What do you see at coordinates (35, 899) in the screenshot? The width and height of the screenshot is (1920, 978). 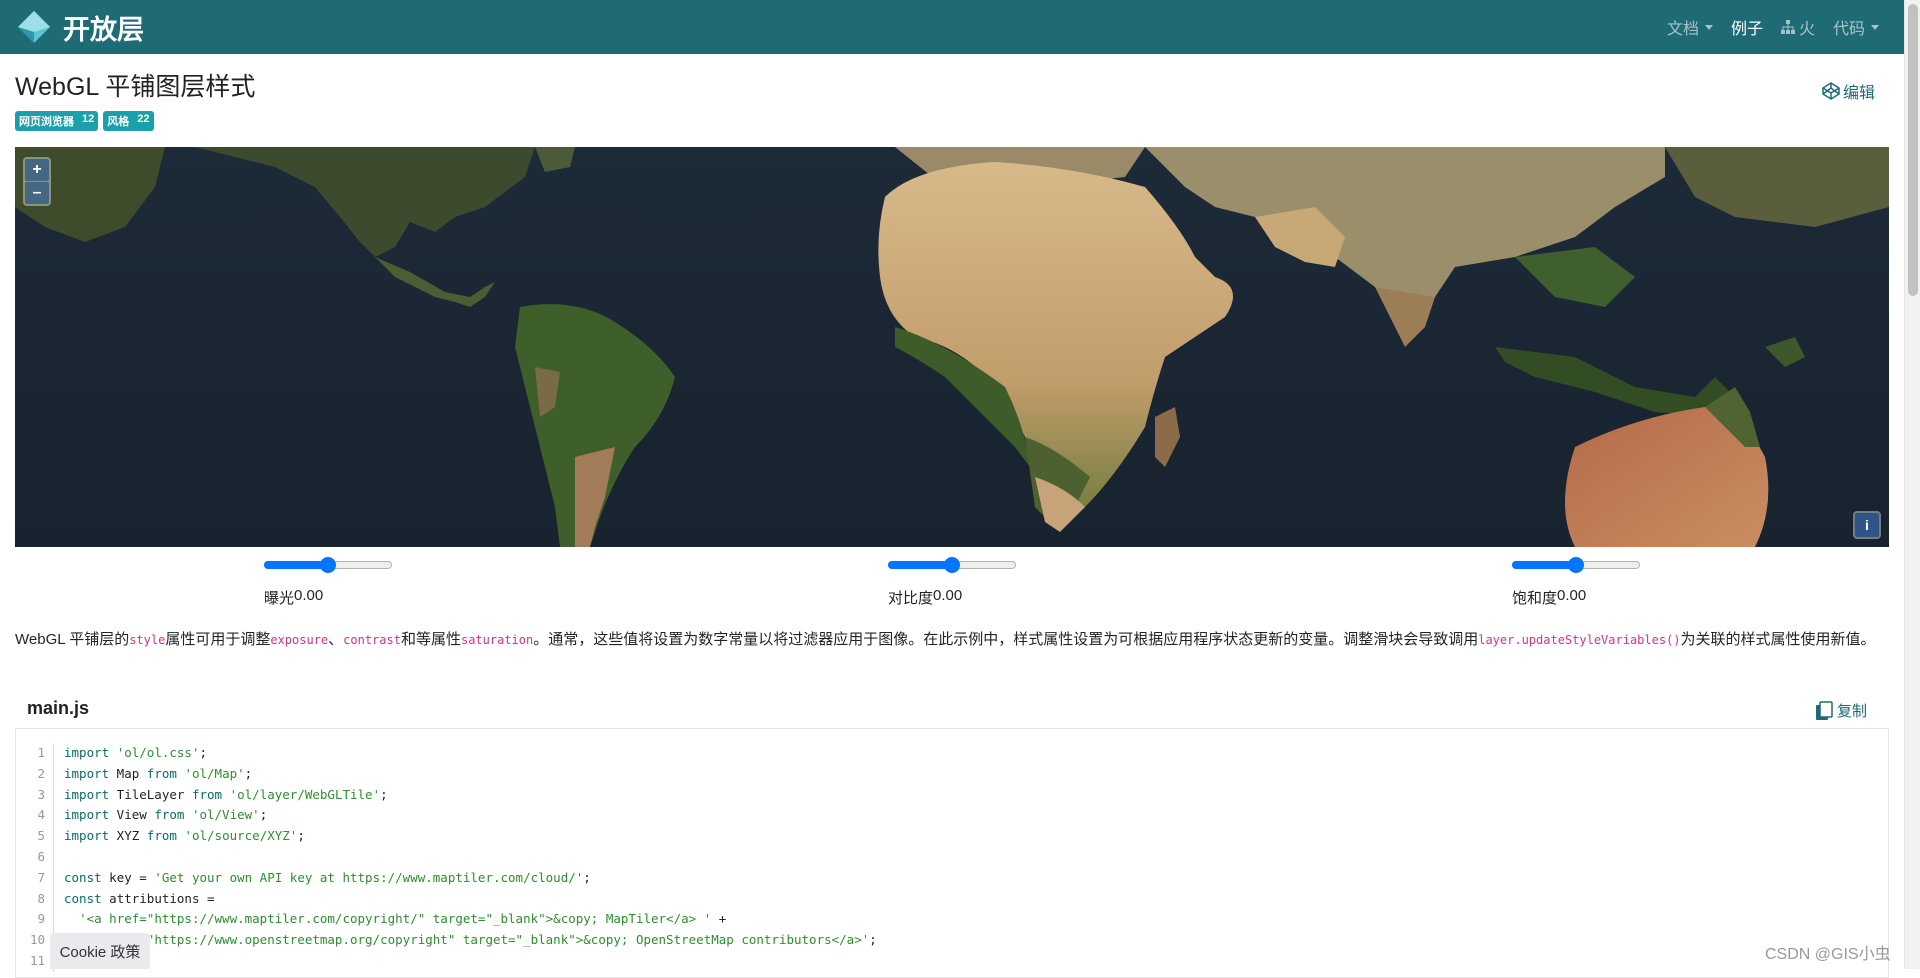 I see `line-number: 8` at bounding box center [35, 899].